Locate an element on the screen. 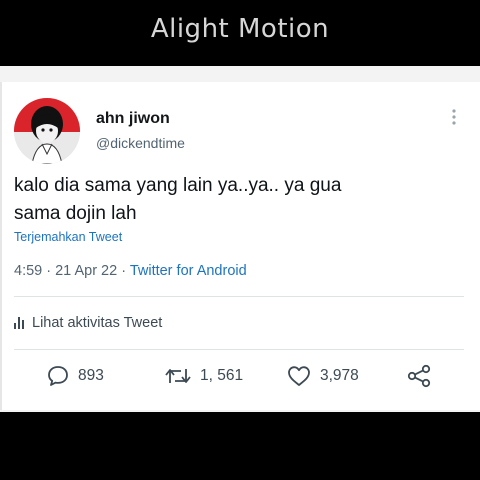  bar-chart-icon is located at coordinates (19, 323).